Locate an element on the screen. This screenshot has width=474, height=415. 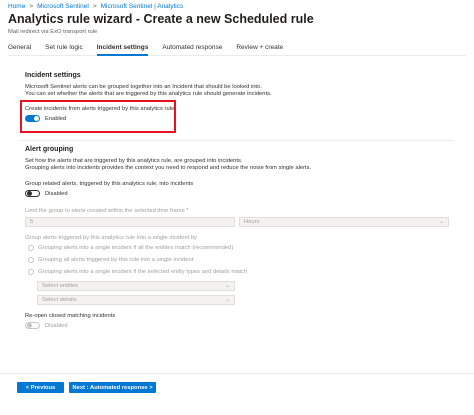
breadcrumb-analytics: Microsoft Sentinel | Analytics is located at coordinates (142, 6).